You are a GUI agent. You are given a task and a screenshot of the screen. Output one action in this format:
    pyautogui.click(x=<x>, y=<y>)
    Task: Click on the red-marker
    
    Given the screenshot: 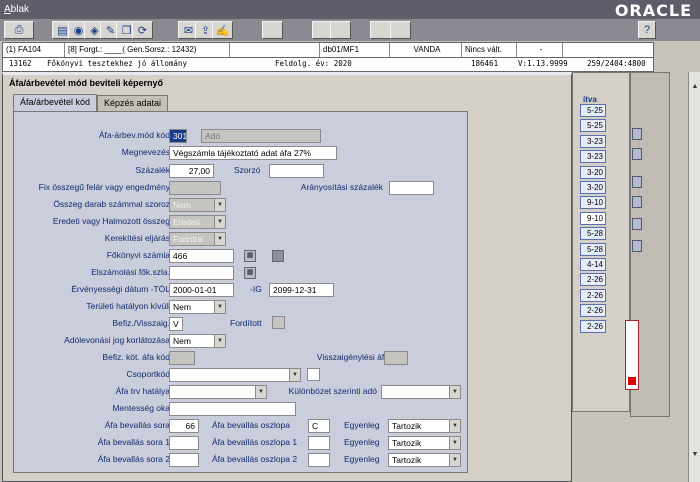 What is the action you would take?
    pyautogui.click(x=632, y=381)
    